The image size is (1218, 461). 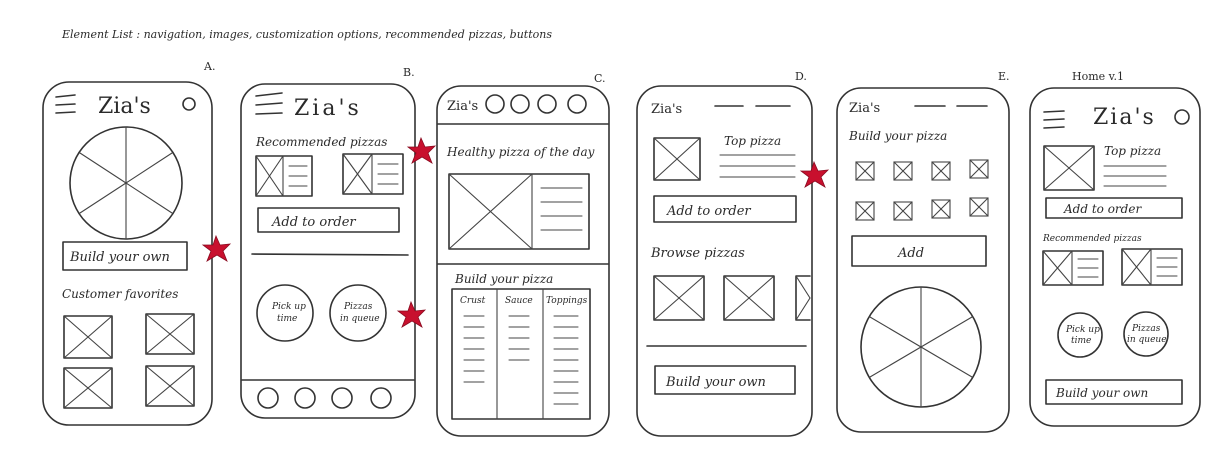 What do you see at coordinates (1098, 76) in the screenshot?
I see `home-version-label: Home v.1` at bounding box center [1098, 76].